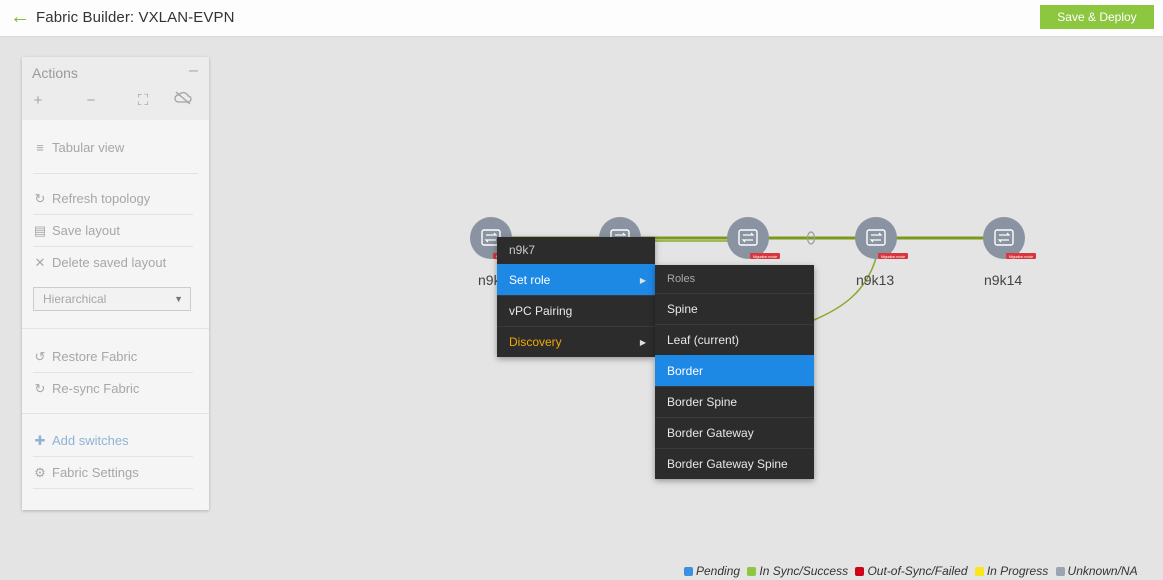 The width and height of the screenshot is (1163, 580). What do you see at coordinates (530, 280) in the screenshot?
I see `menu-item-label: Set role` at bounding box center [530, 280].